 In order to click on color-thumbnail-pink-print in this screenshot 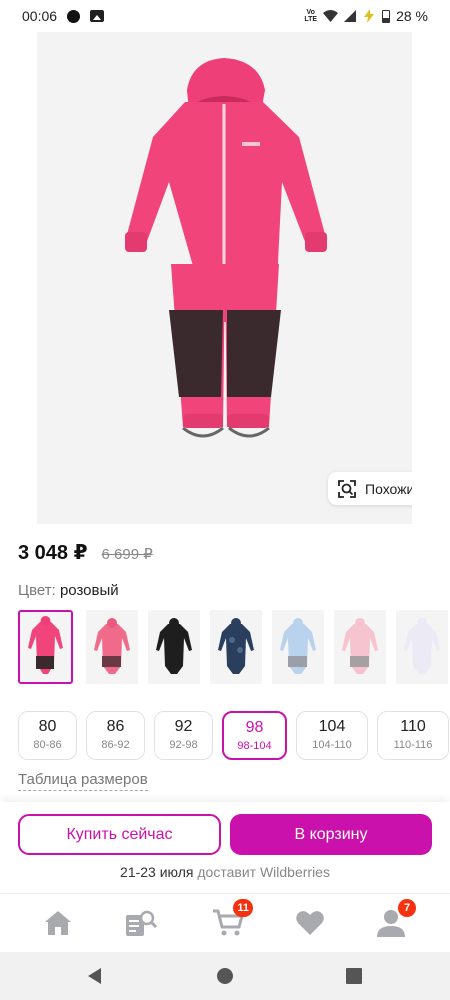, I will do `click(112, 647)`.